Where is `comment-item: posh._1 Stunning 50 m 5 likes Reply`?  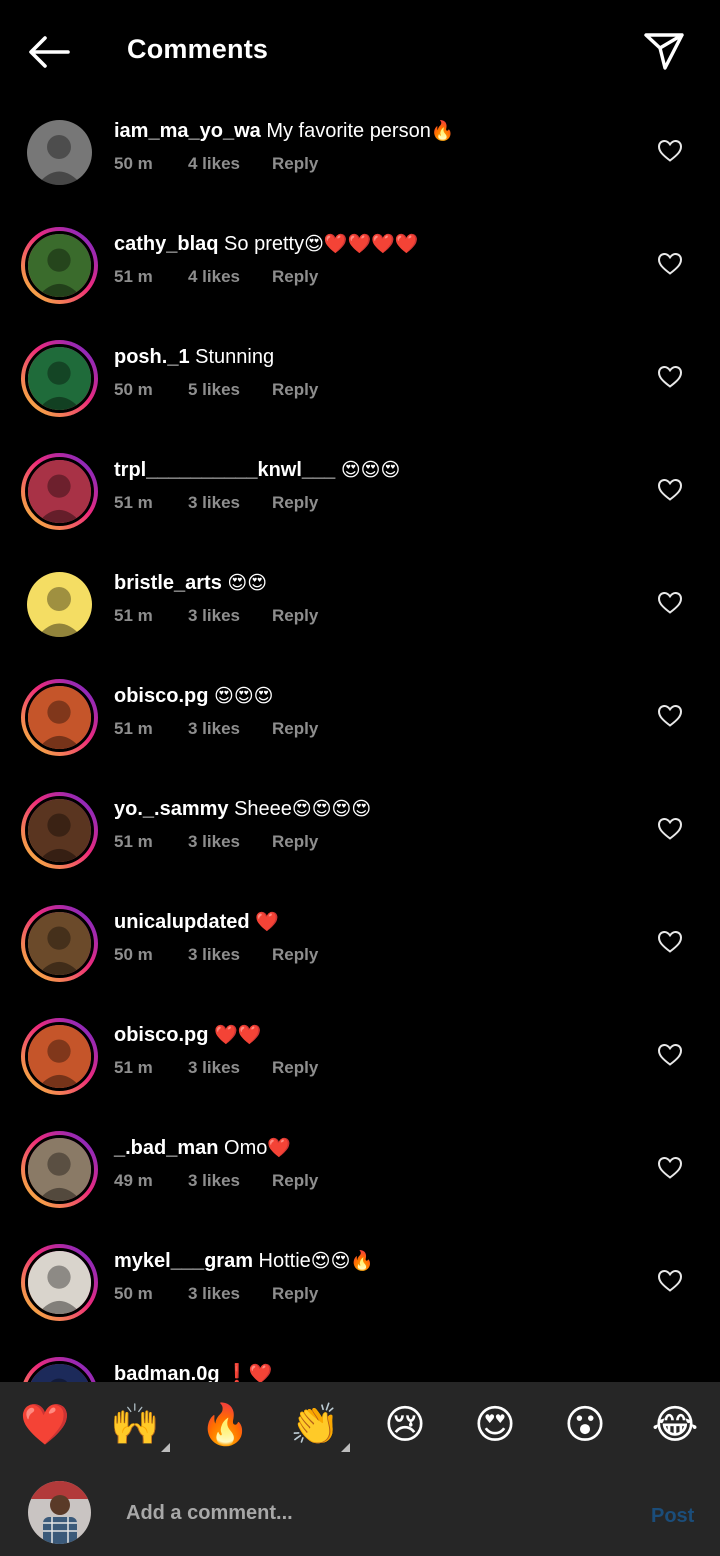
comment-item: posh._1 Stunning 50 m 5 likes Reply is located at coordinates (360, 396).